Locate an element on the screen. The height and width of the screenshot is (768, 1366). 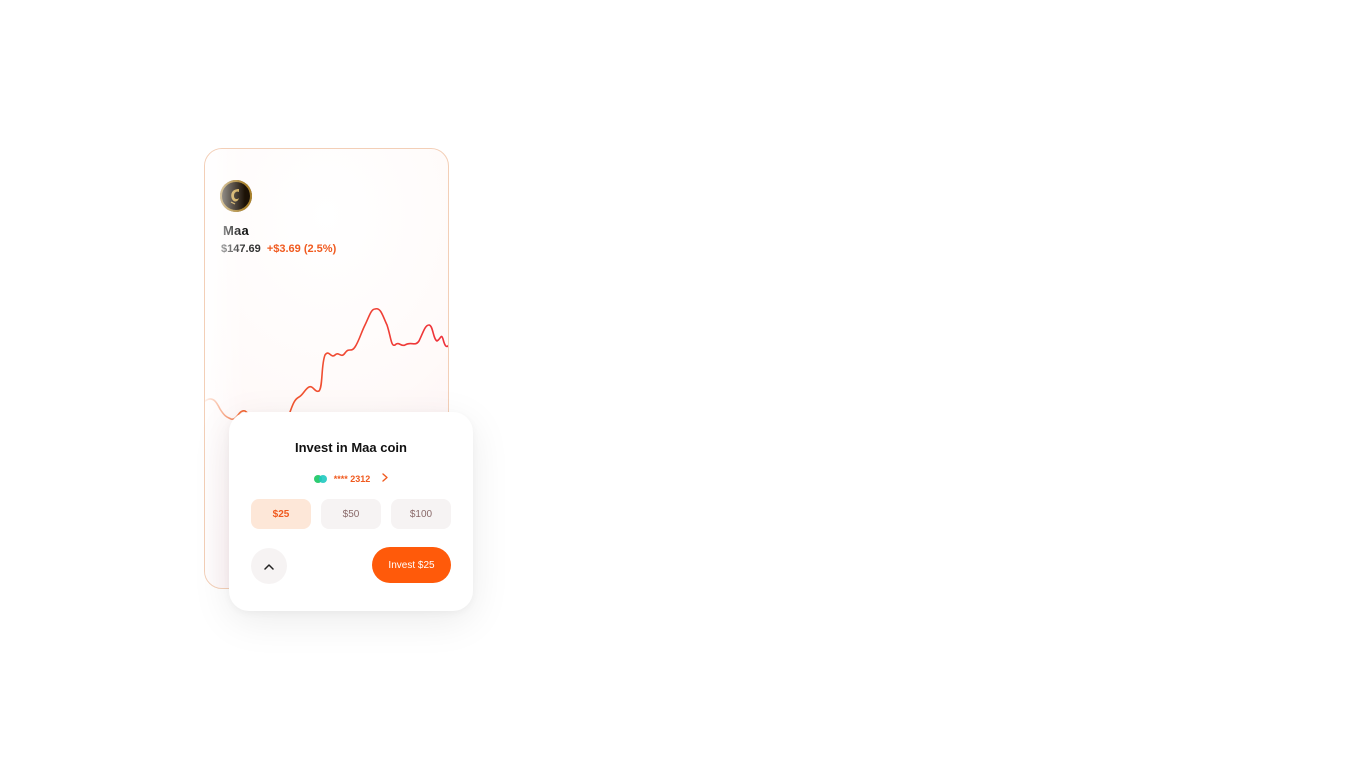
coin-name: Maa is located at coordinates (236, 230).